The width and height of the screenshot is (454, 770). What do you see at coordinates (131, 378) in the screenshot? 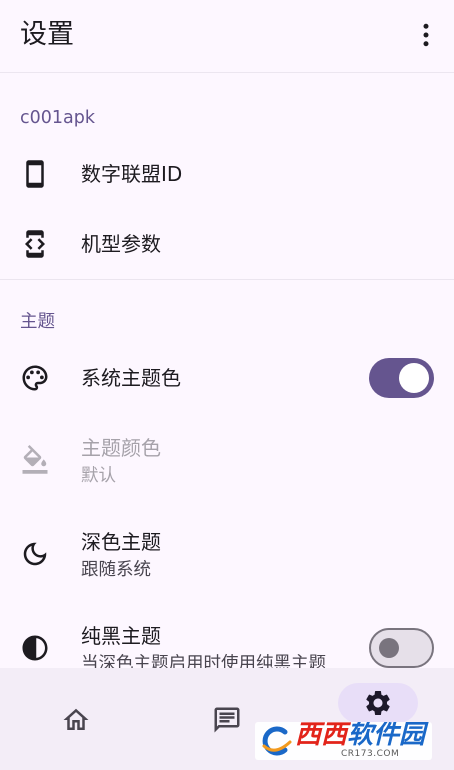
I see `pref-title: 系统主题色` at bounding box center [131, 378].